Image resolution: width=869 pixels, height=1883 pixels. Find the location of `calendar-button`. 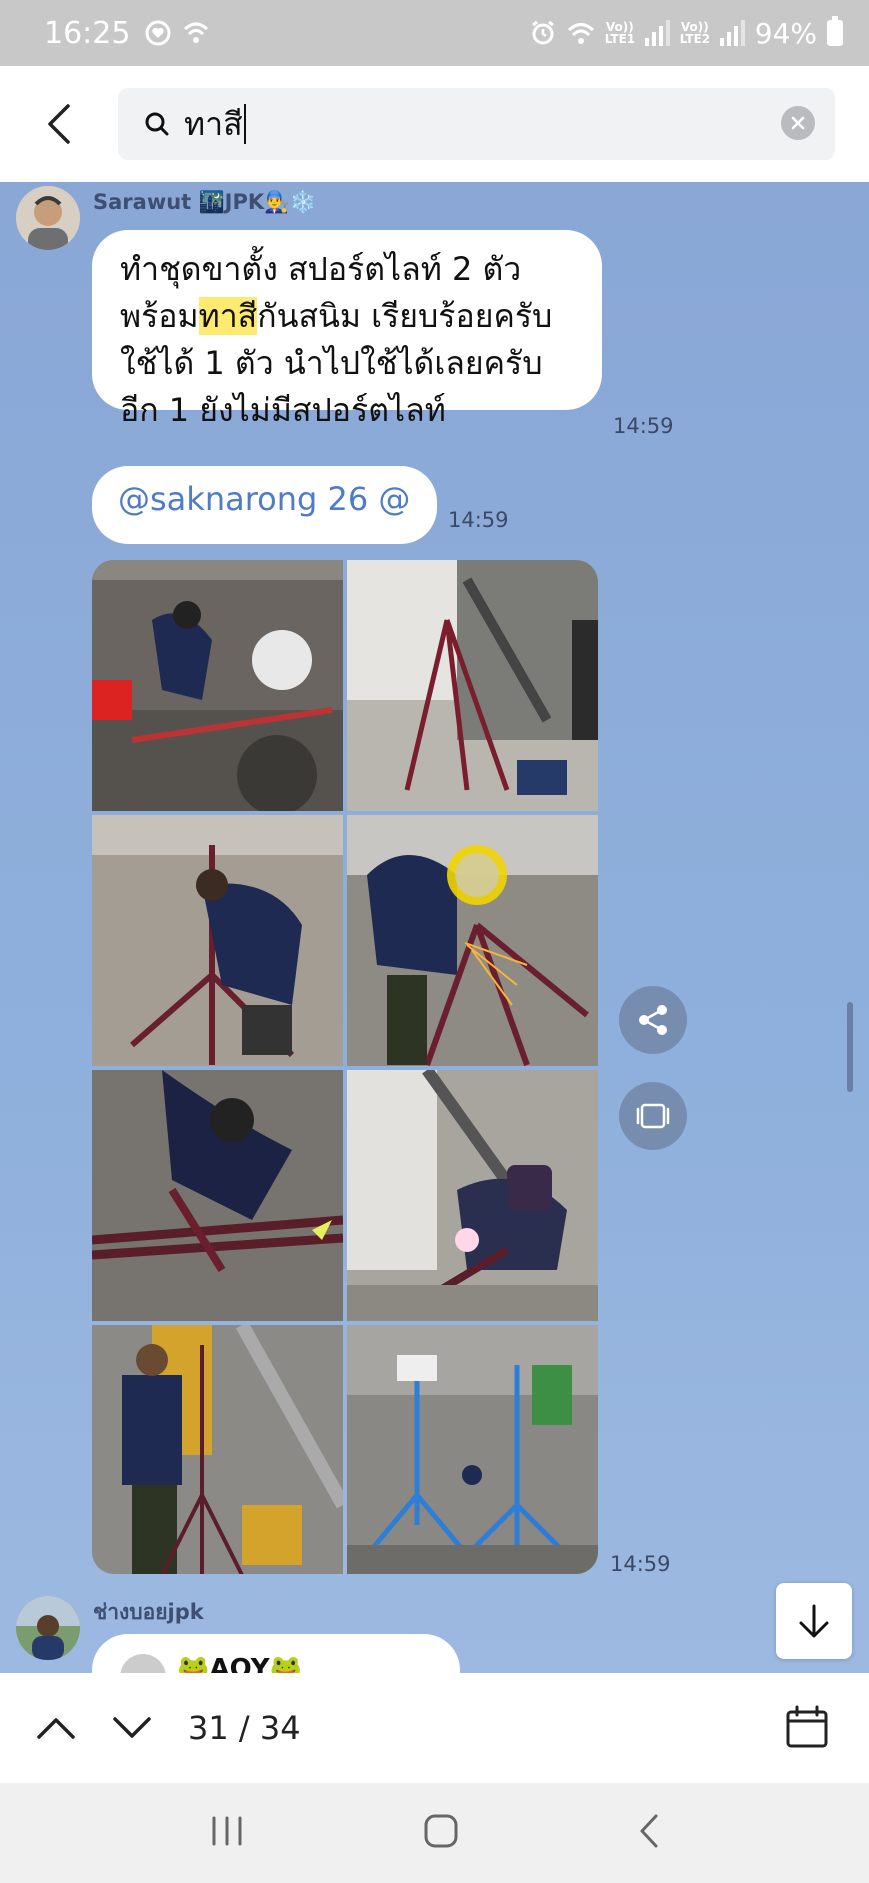

calendar-button is located at coordinates (807, 1727).